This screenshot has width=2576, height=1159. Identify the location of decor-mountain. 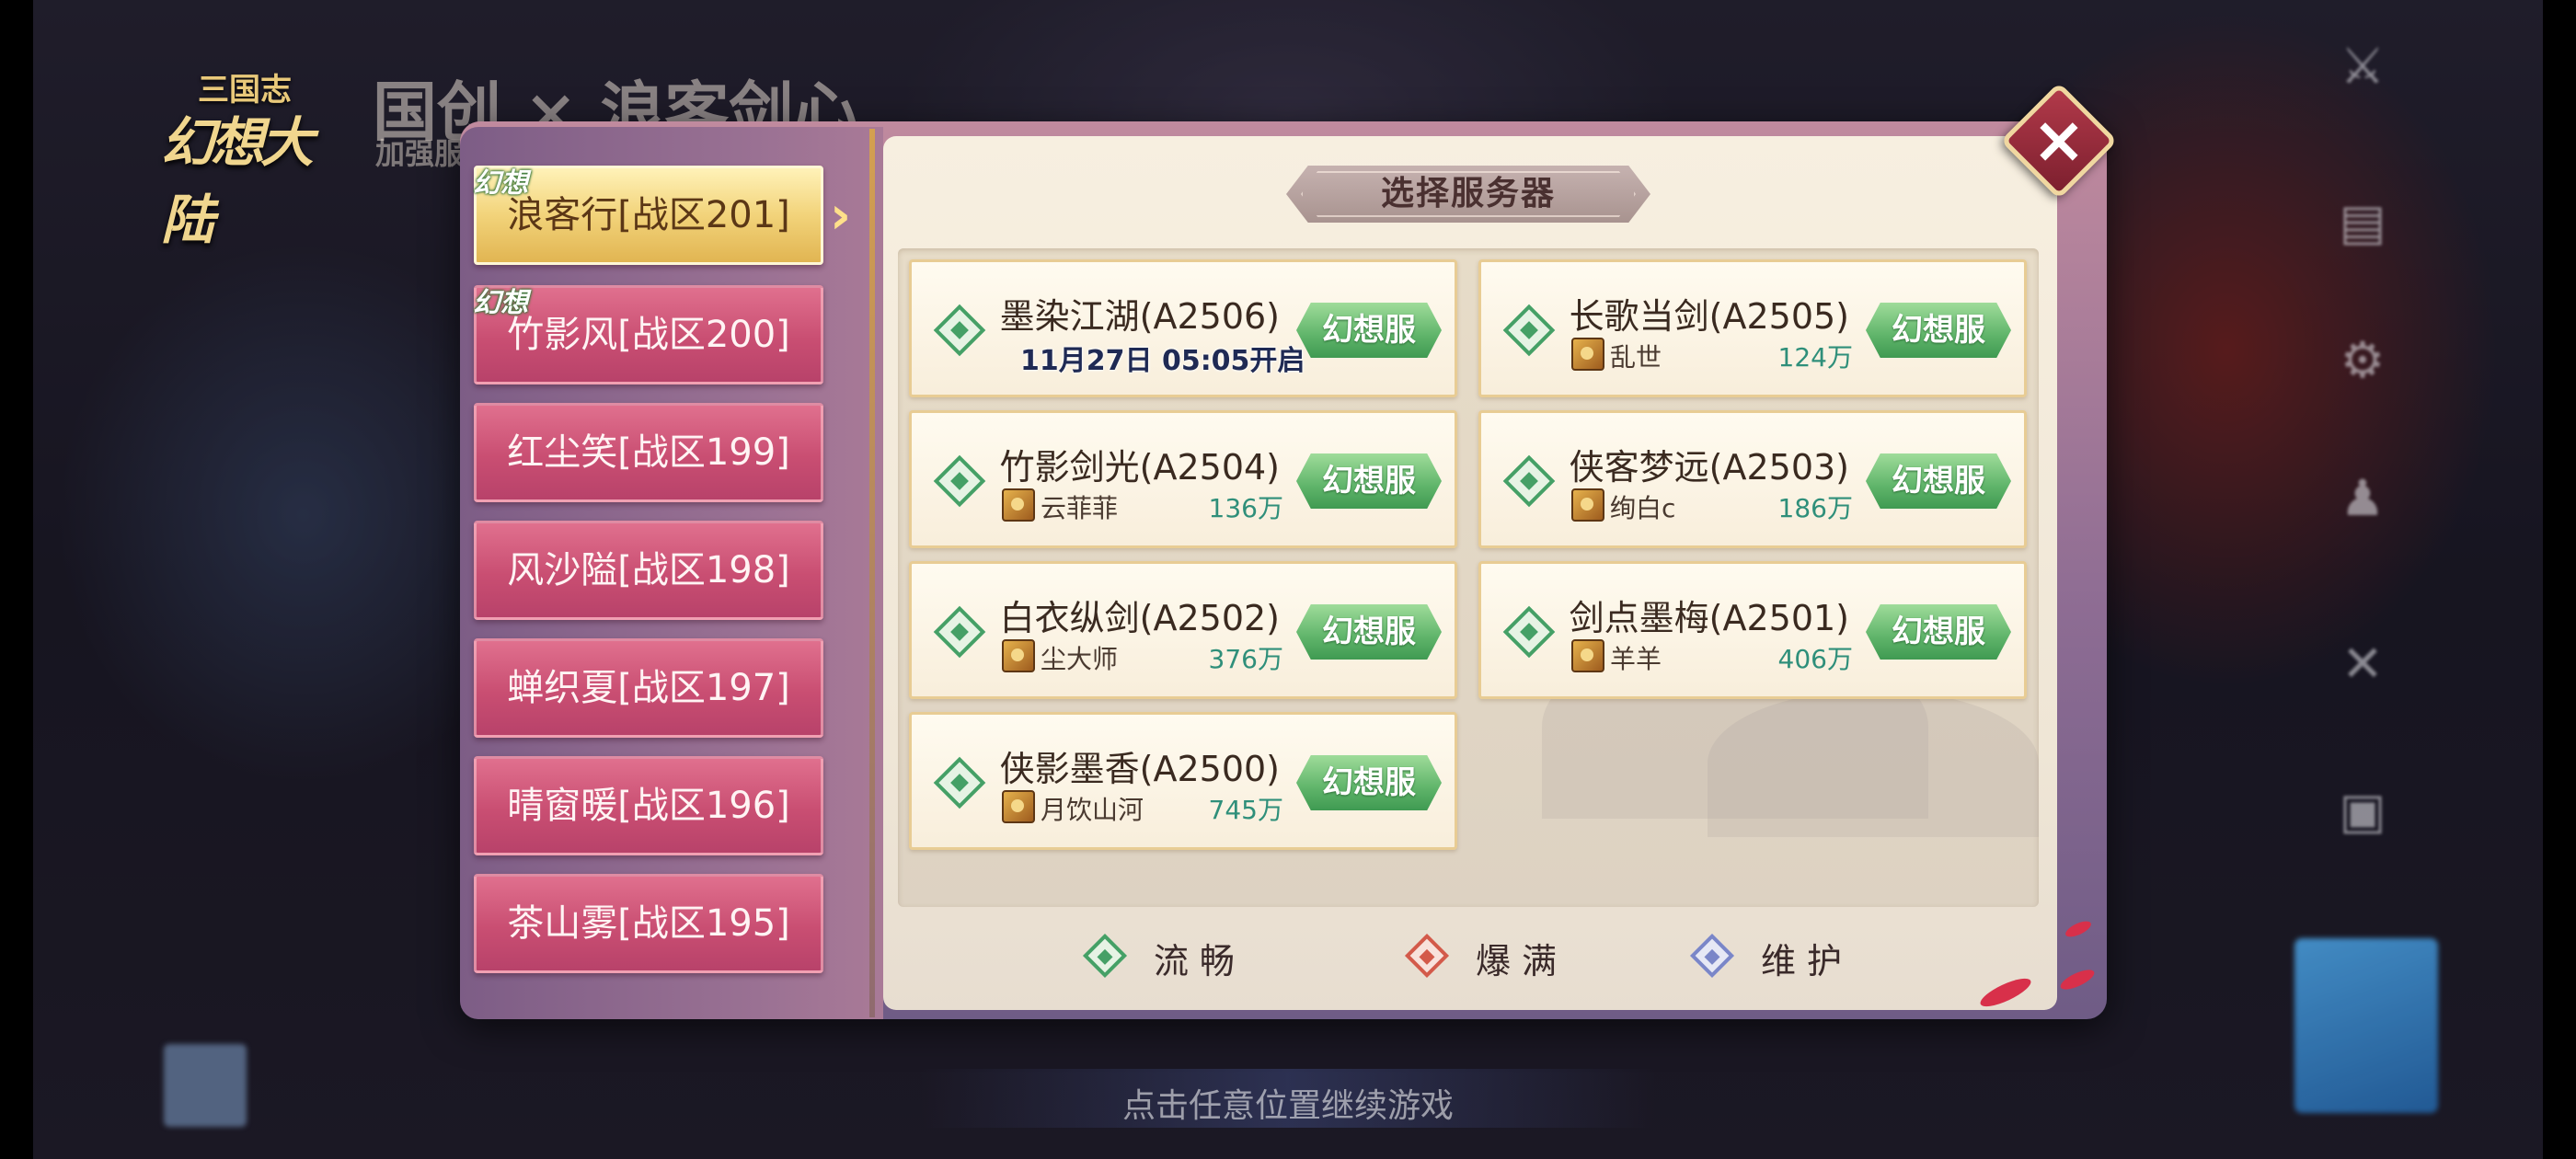
(1873, 763).